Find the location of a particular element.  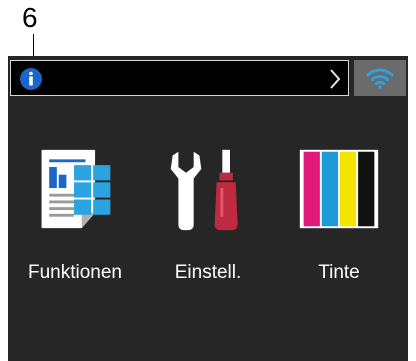

settings-tools-icon is located at coordinates (204, 190).